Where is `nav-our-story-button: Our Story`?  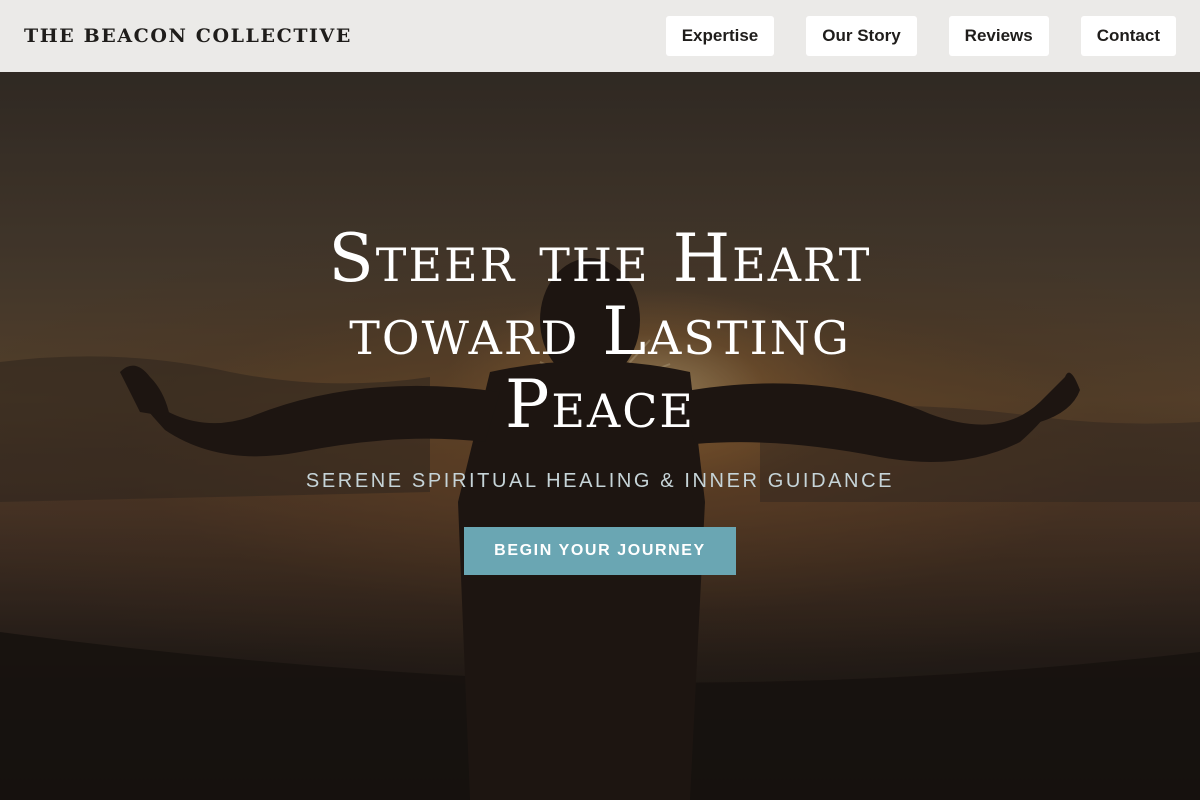 nav-our-story-button: Our Story is located at coordinates (861, 36).